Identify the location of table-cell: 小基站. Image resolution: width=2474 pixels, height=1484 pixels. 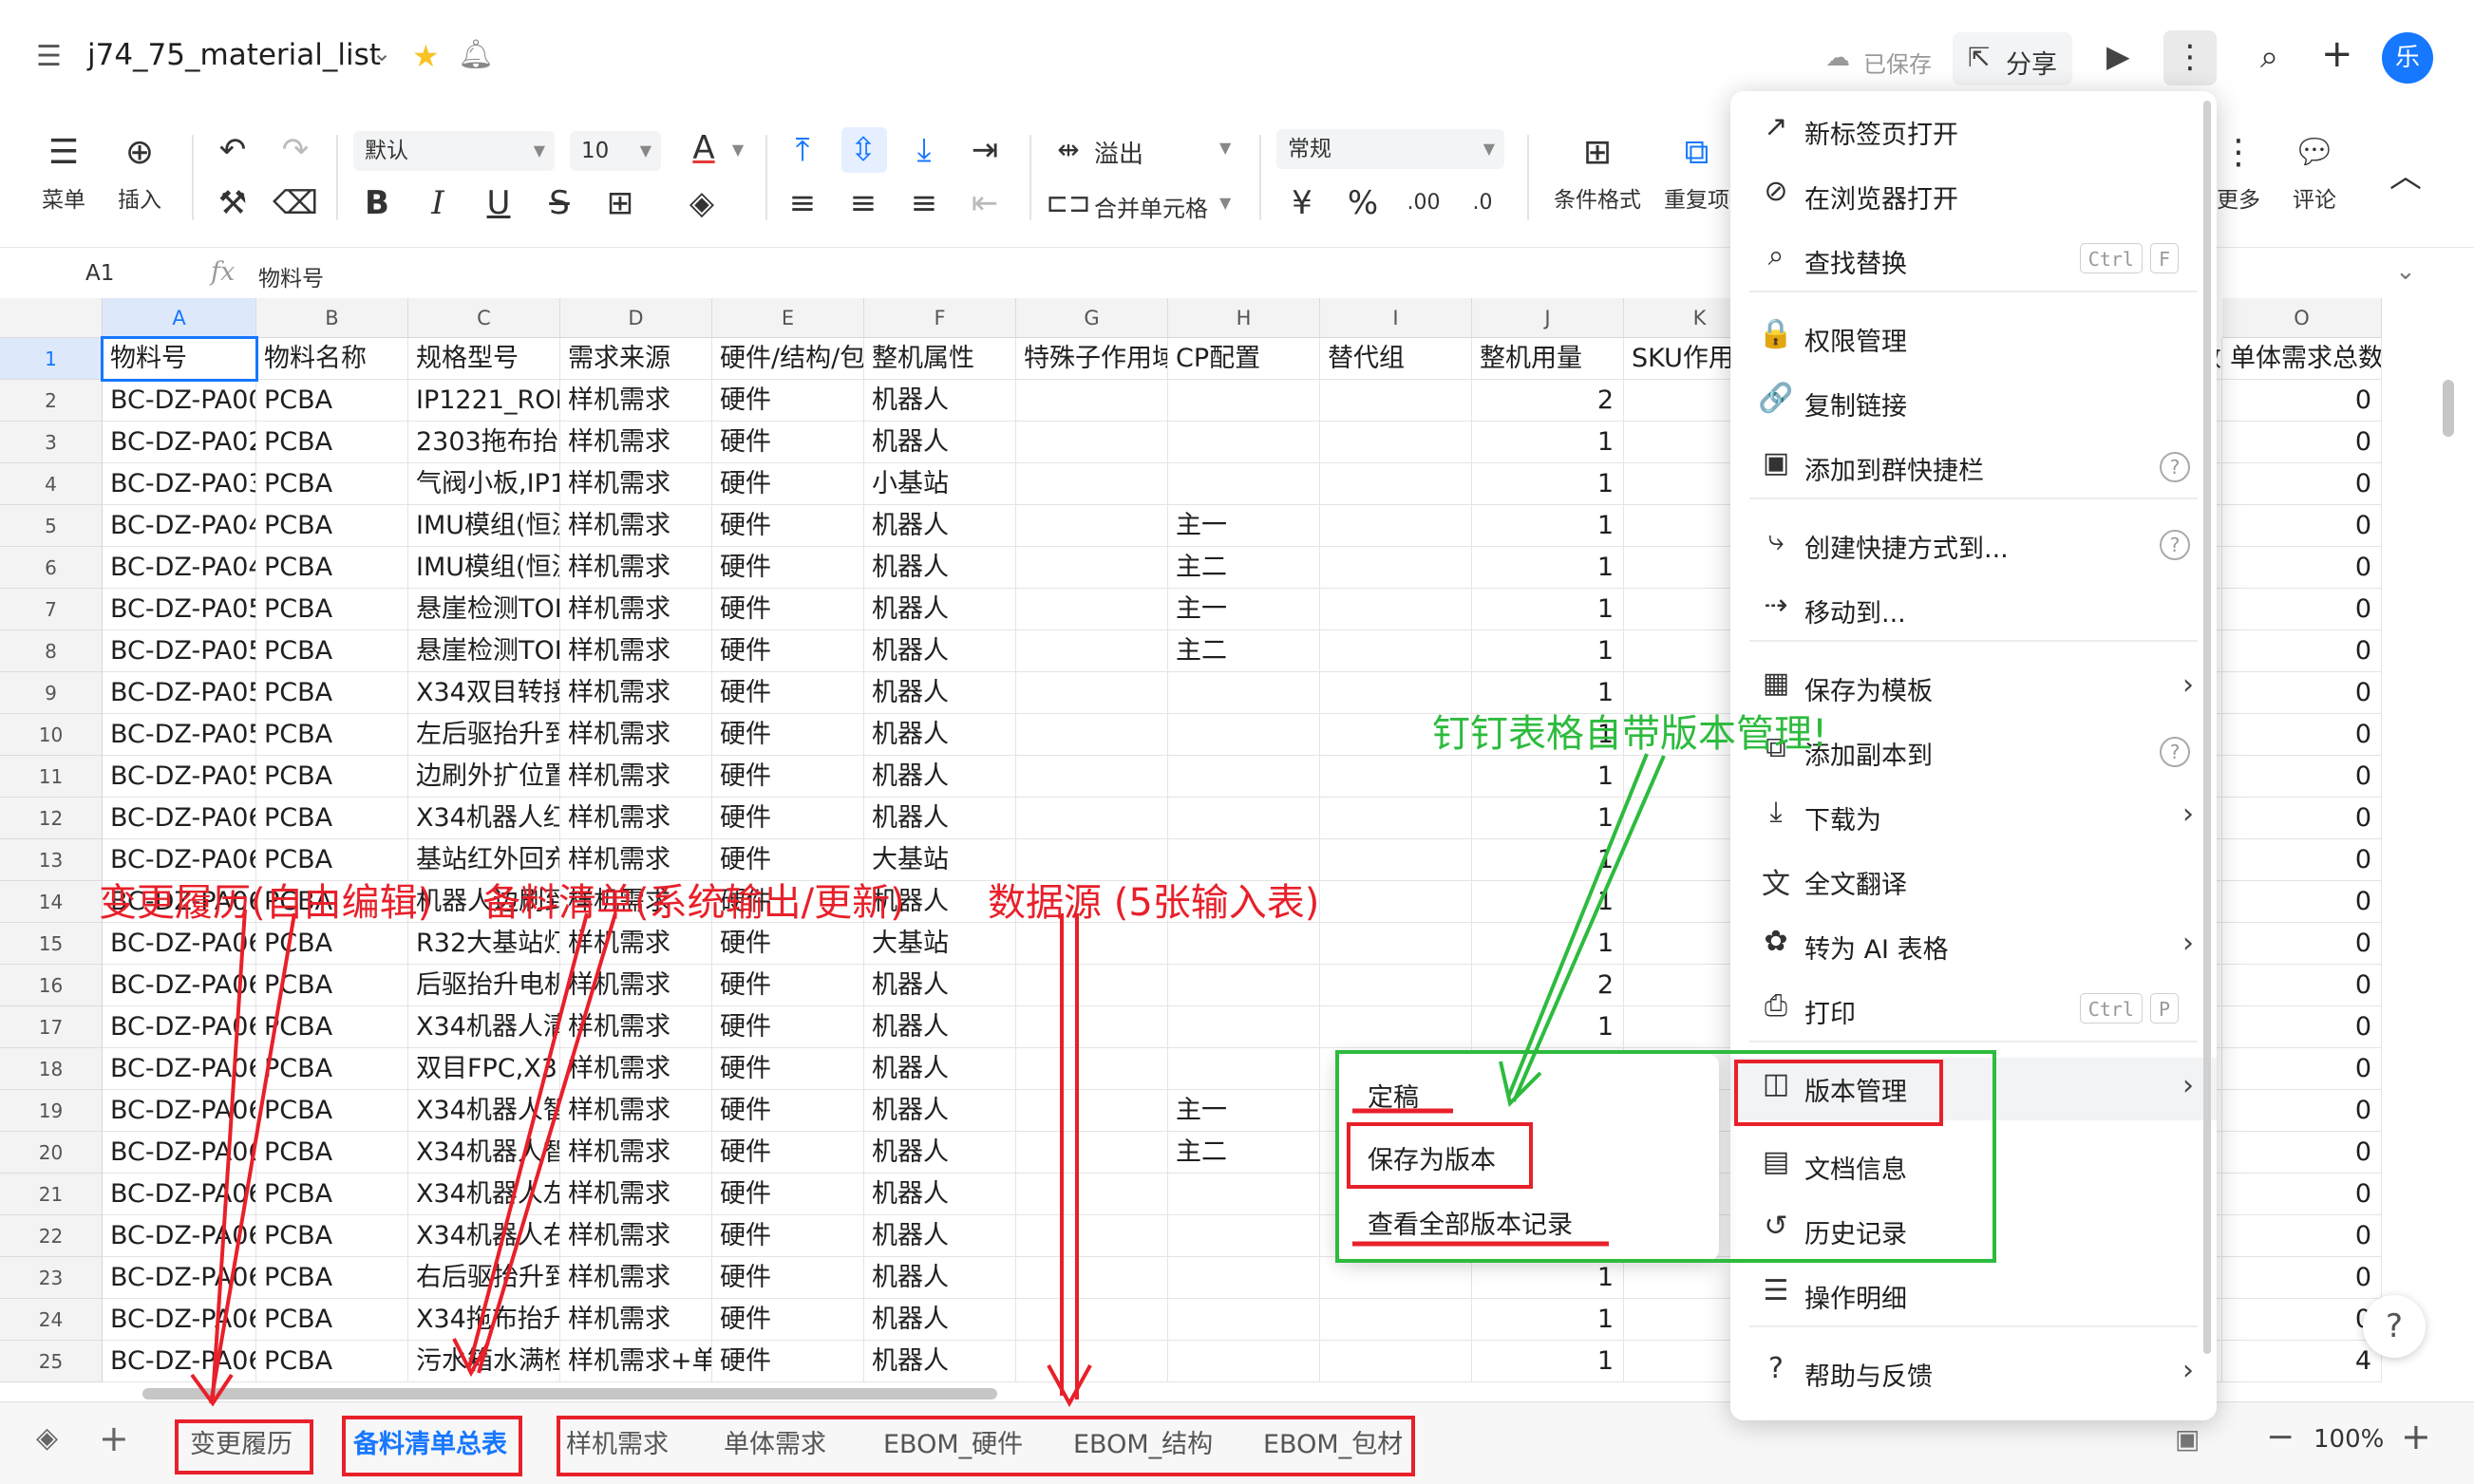
(940, 484).